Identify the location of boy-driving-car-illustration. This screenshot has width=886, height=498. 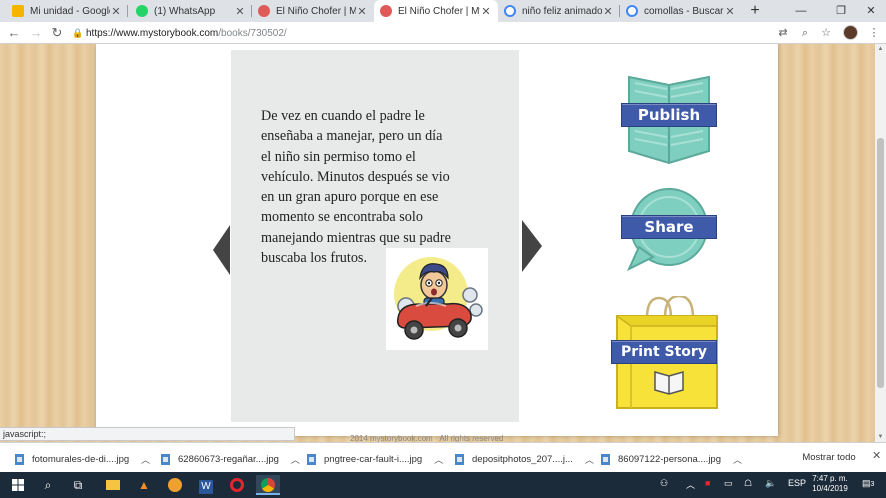
(438, 298).